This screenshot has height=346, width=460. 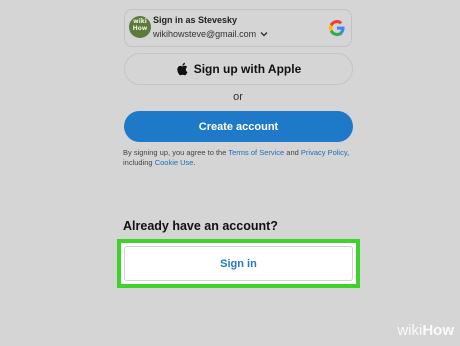 What do you see at coordinates (238, 97) in the screenshot?
I see `or-divider: or` at bounding box center [238, 97].